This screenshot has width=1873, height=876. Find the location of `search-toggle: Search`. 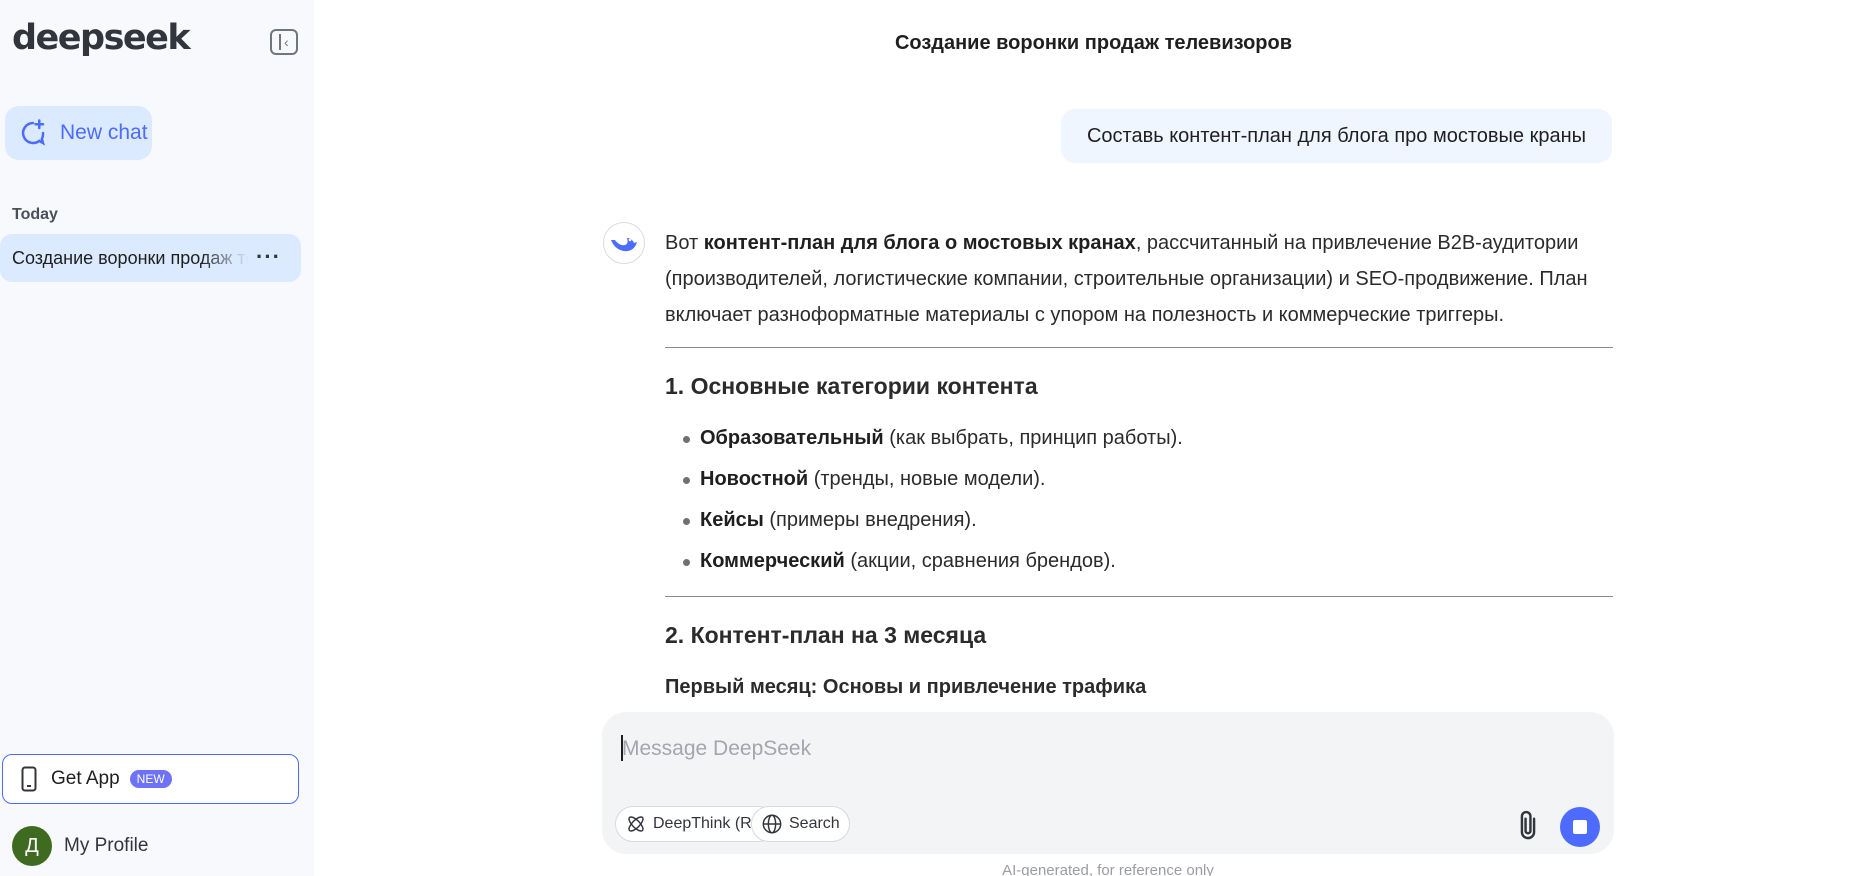

search-toggle: Search is located at coordinates (800, 824).